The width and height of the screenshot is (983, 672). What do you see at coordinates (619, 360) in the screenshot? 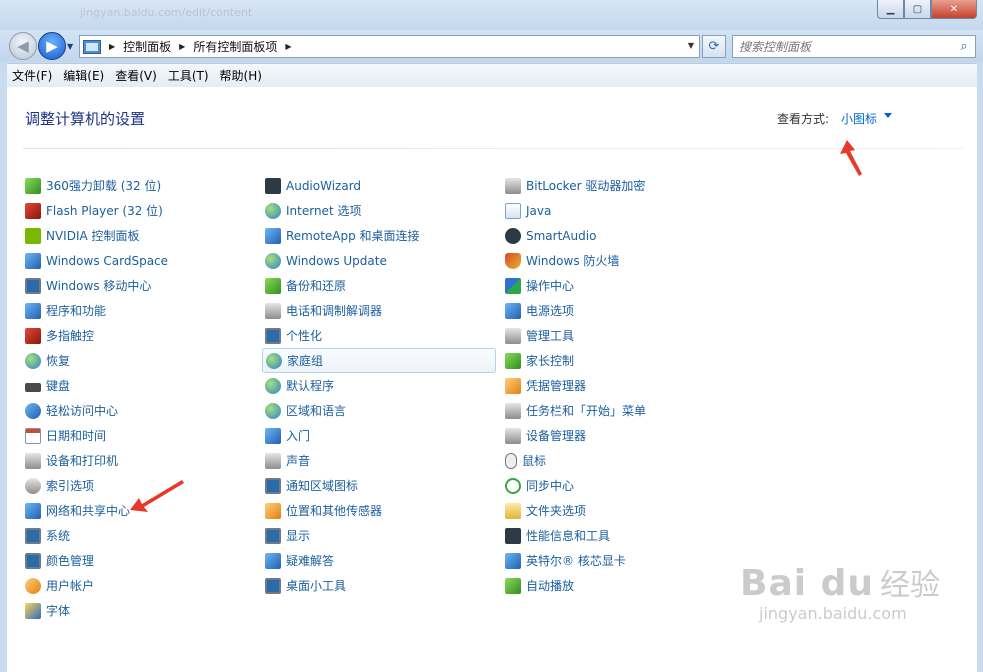
I see `item-parental-controls: 家长控制` at bounding box center [619, 360].